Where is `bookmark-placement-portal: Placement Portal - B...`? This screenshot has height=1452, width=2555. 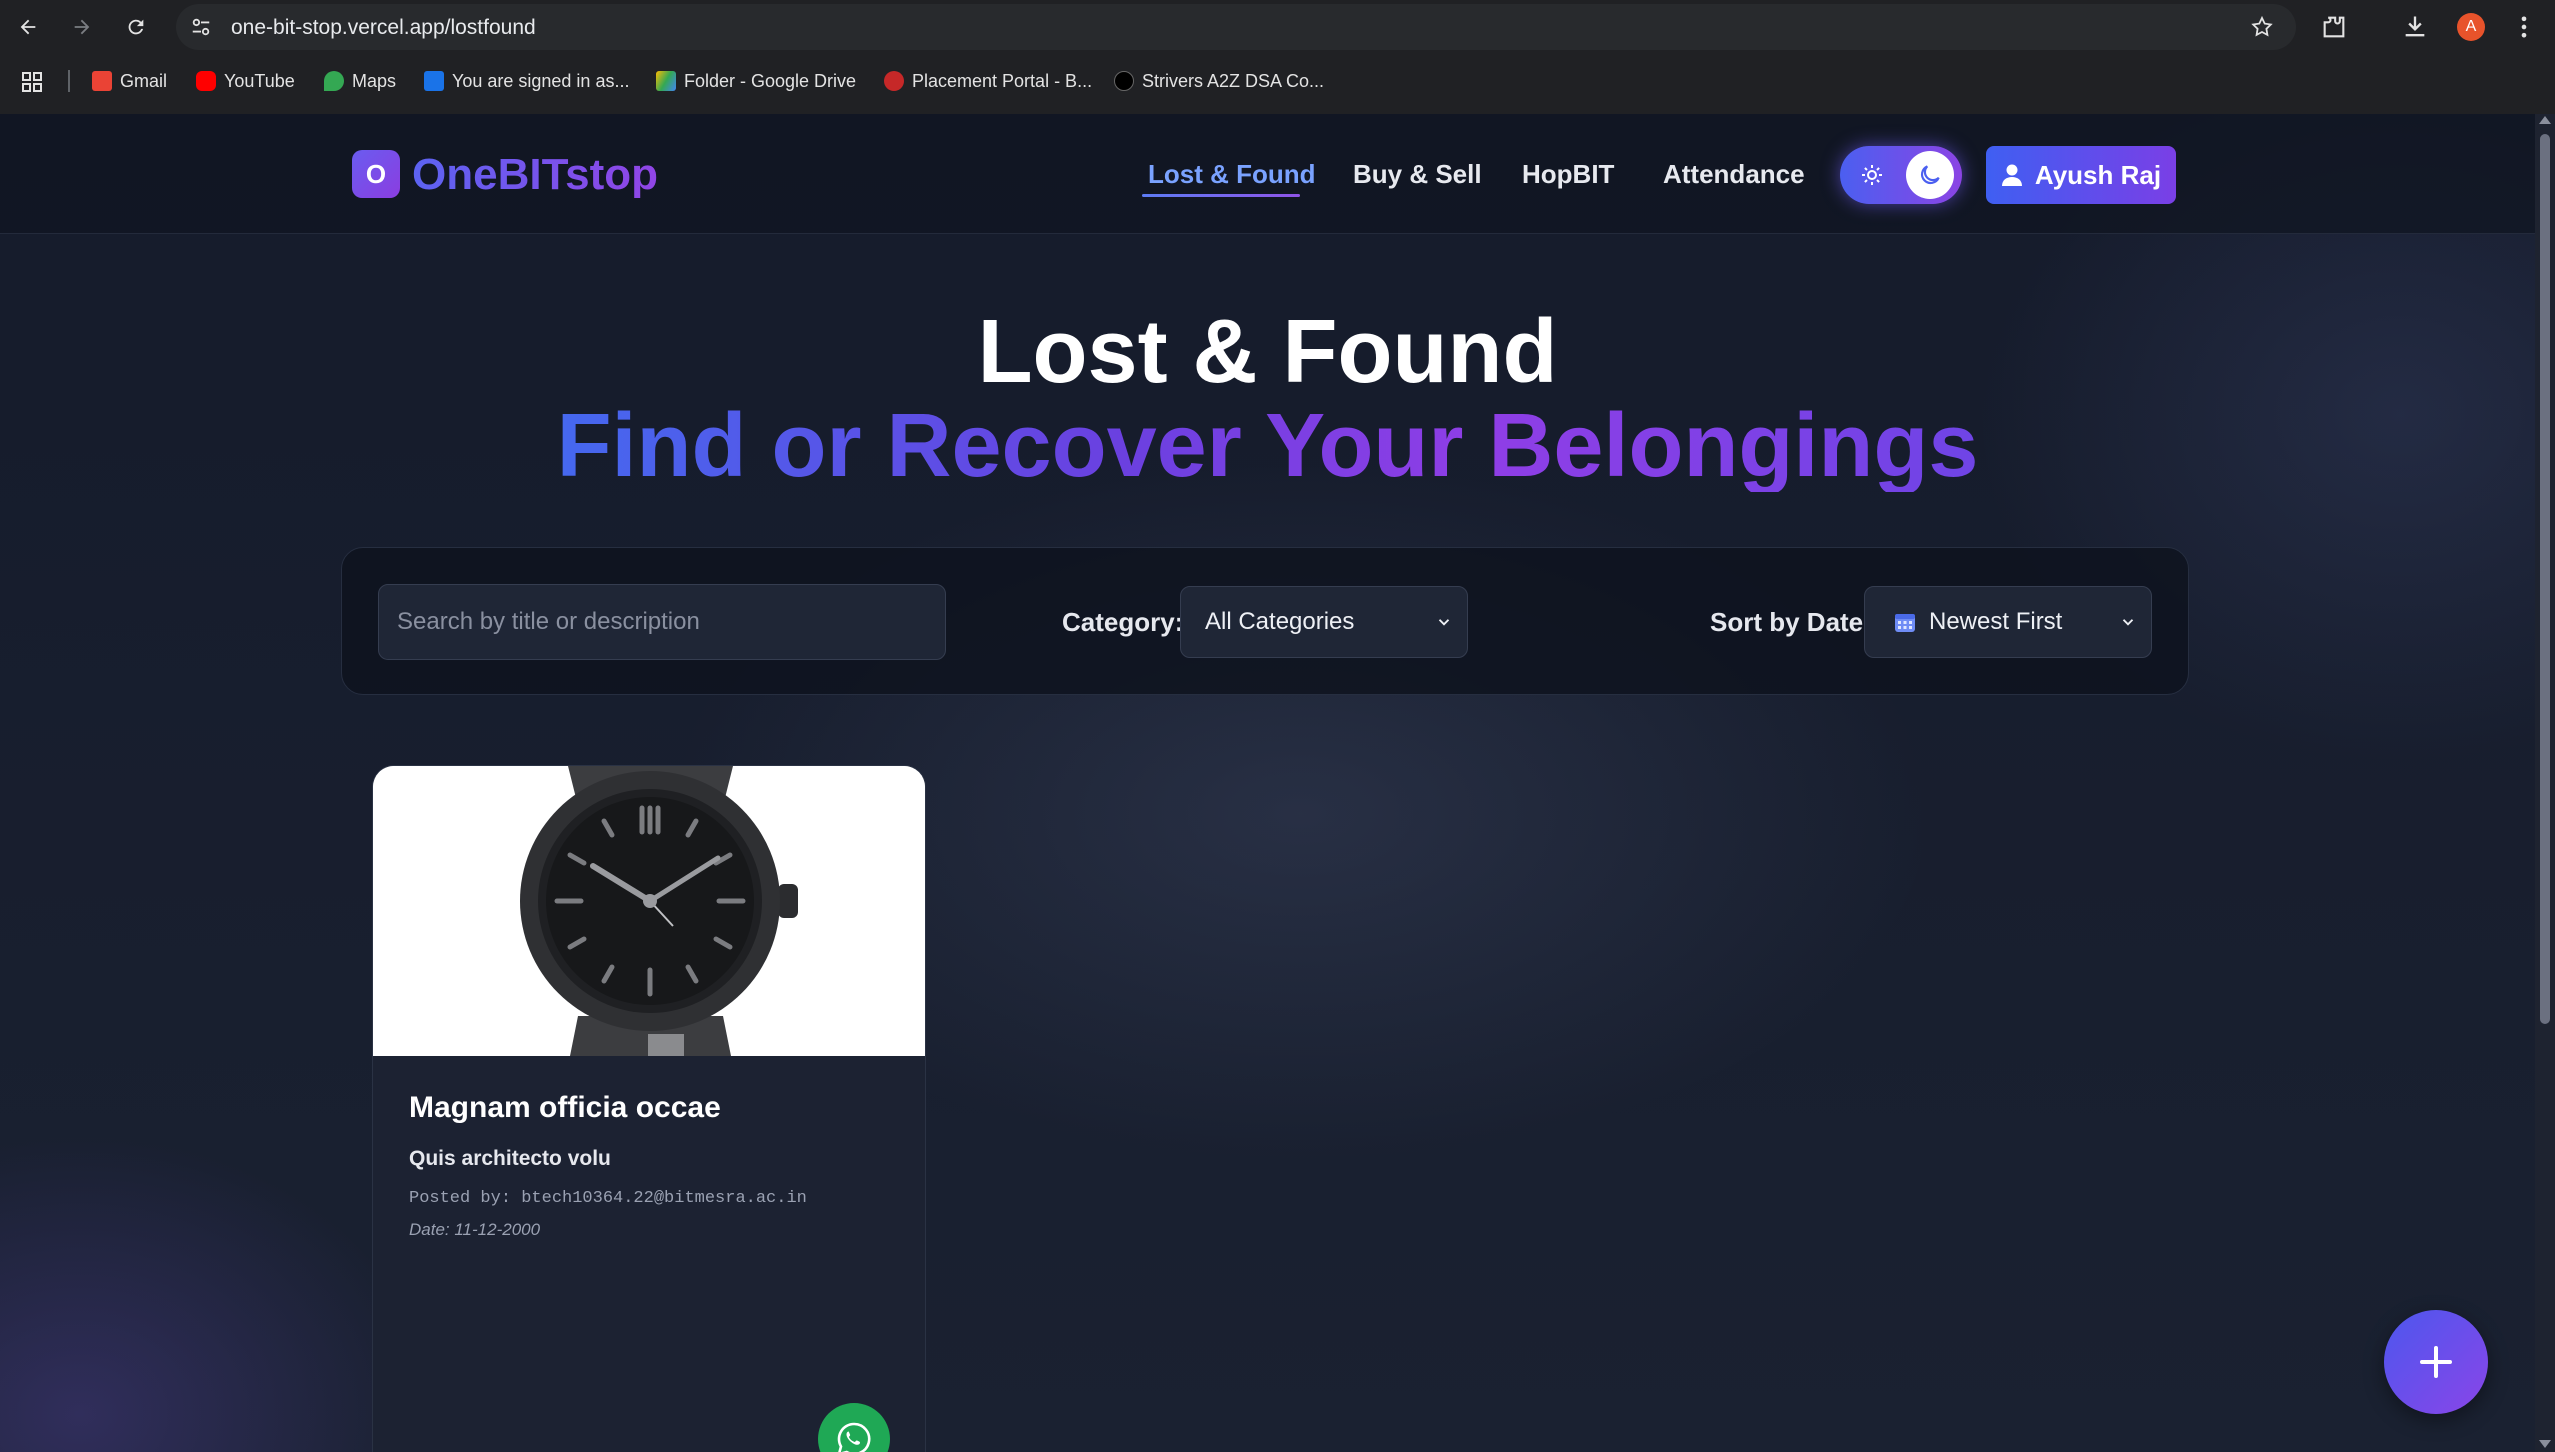 bookmark-placement-portal: Placement Portal - B... is located at coordinates (988, 81).